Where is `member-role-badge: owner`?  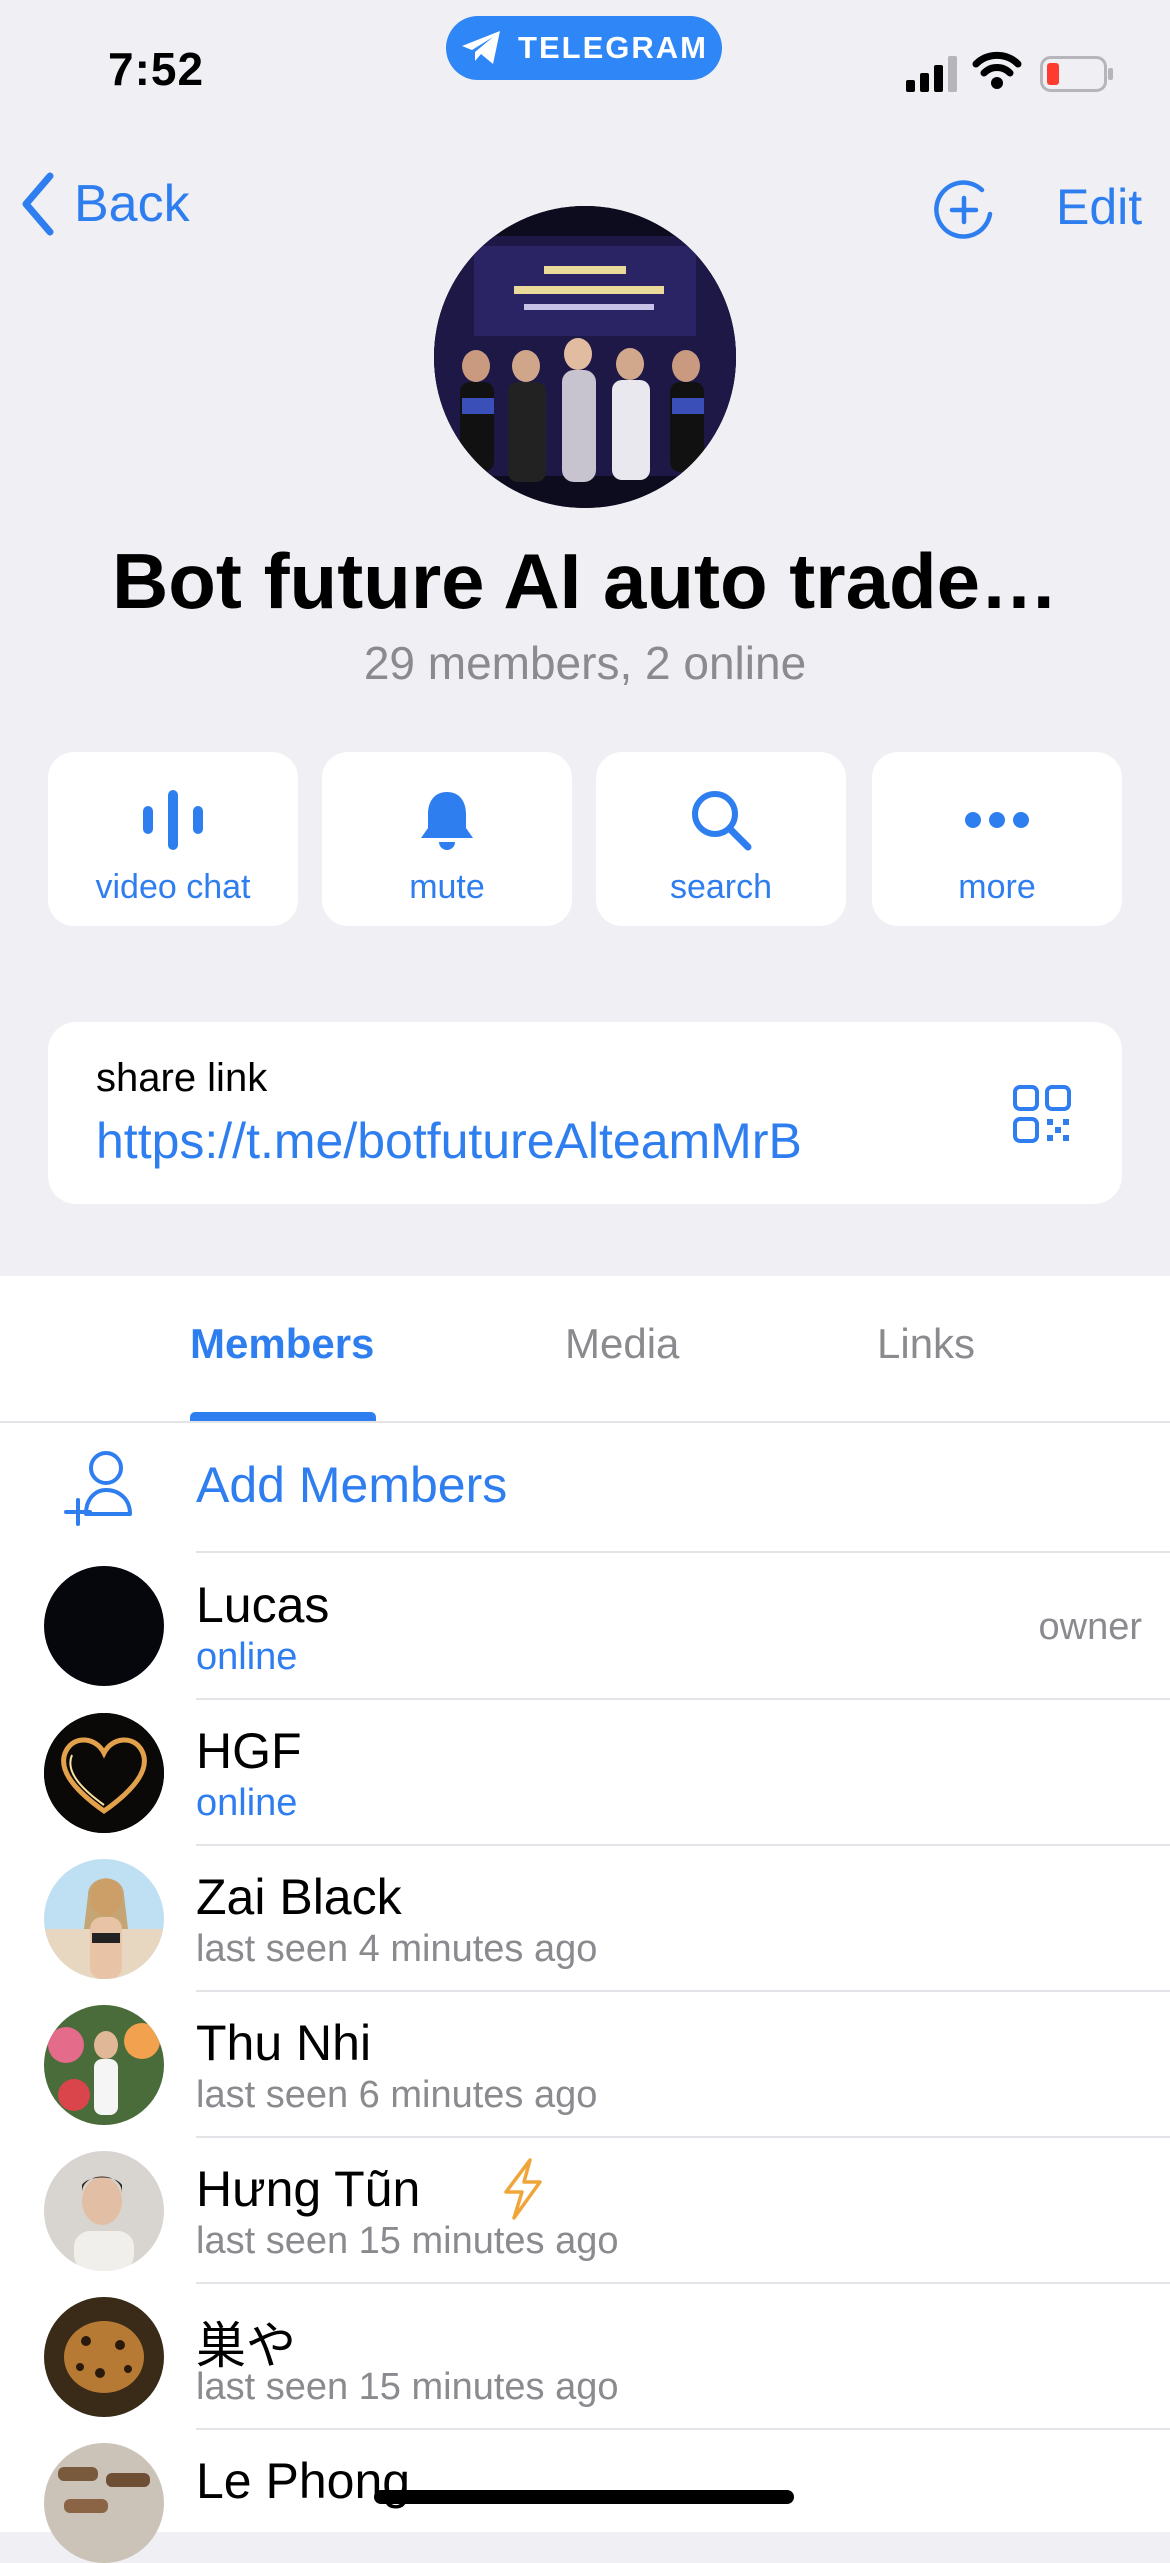
member-role-badge: owner is located at coordinates (1090, 1627).